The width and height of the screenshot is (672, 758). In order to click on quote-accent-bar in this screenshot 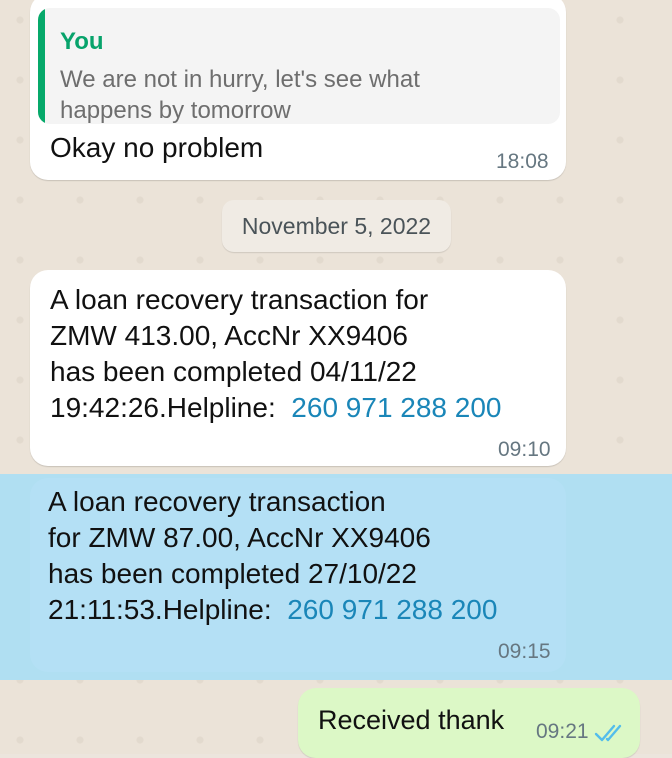, I will do `click(41, 66)`.